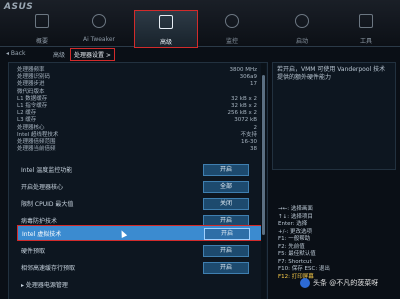  Describe the element at coordinates (346, 283) in the screenshot. I see `watermark-text: 头条 @不凡的菠菜呀` at that location.